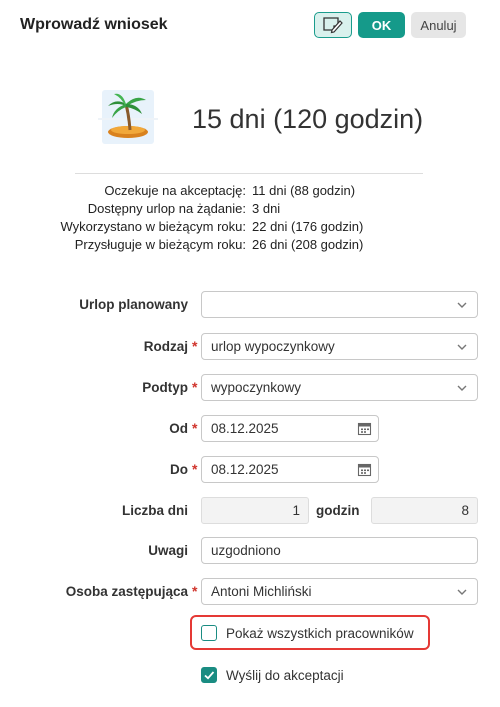  I want to click on planned-leave-row: Urlop planowany, so click(250, 305).